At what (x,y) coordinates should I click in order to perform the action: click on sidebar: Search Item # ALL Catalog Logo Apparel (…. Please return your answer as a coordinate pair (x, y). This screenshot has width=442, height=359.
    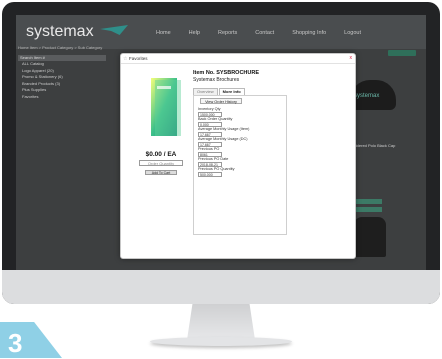
    Looking at the image, I should click on (62, 77).